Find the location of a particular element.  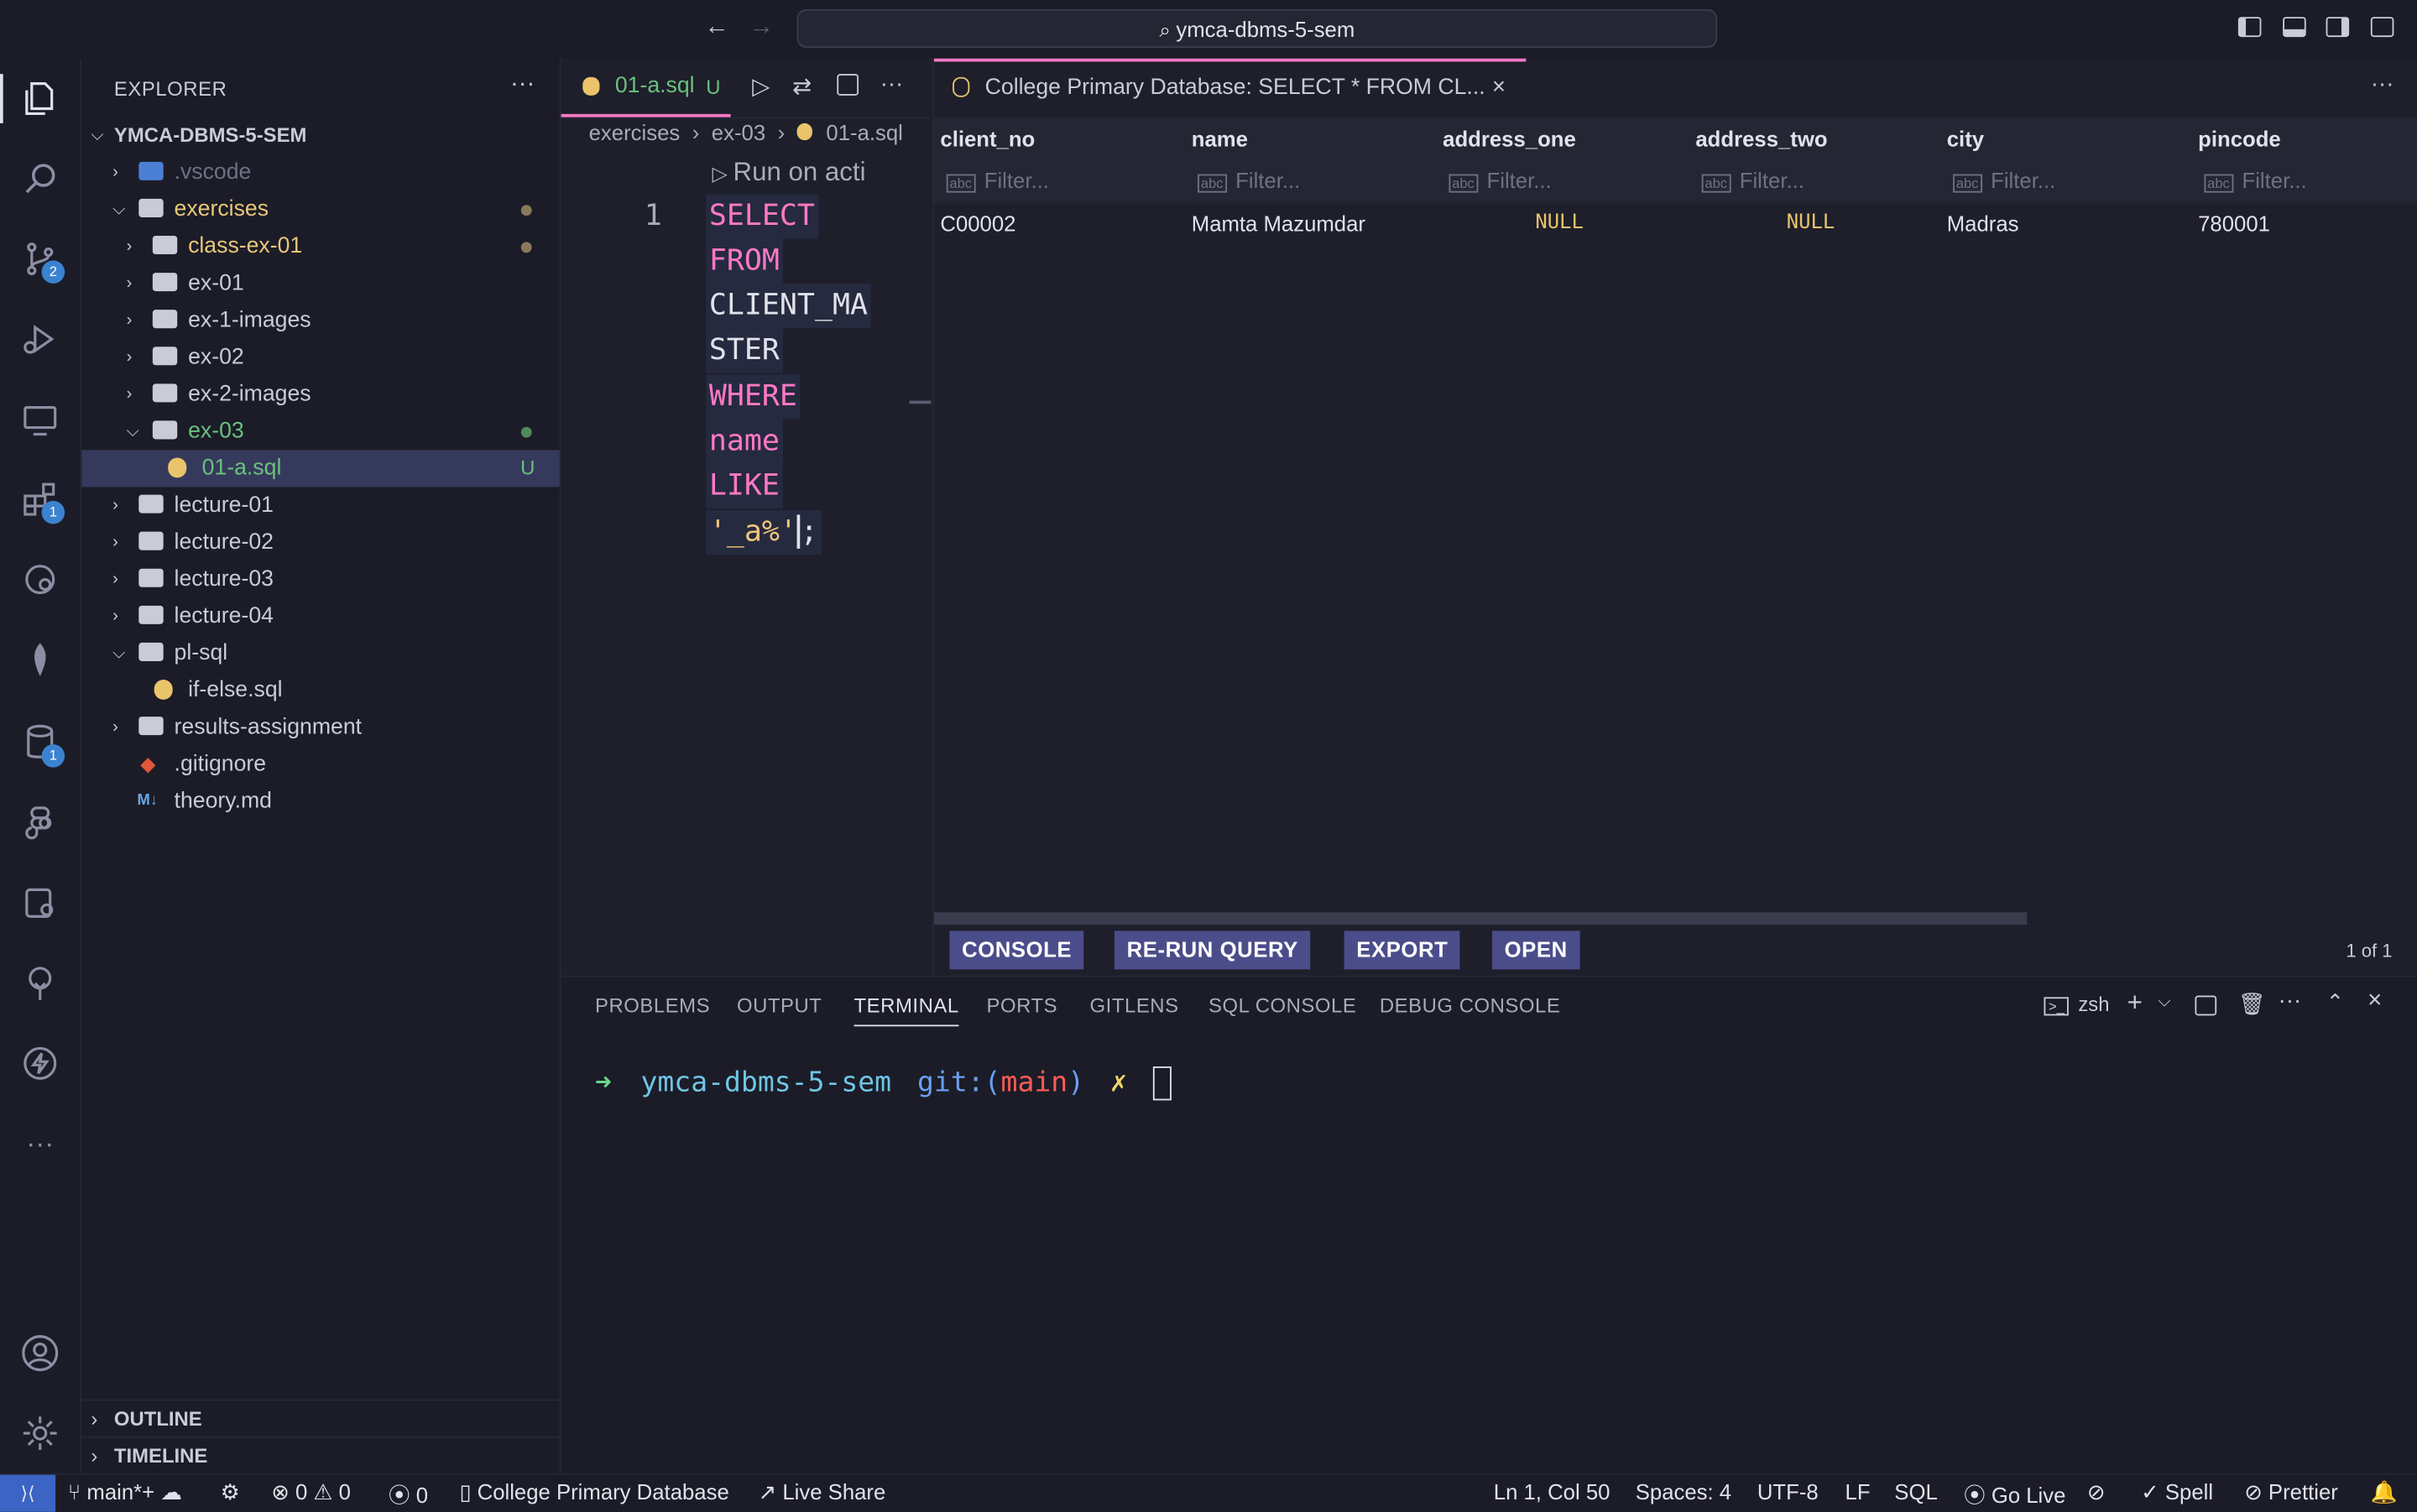

remote-explorer-icon is located at coordinates (40, 419).